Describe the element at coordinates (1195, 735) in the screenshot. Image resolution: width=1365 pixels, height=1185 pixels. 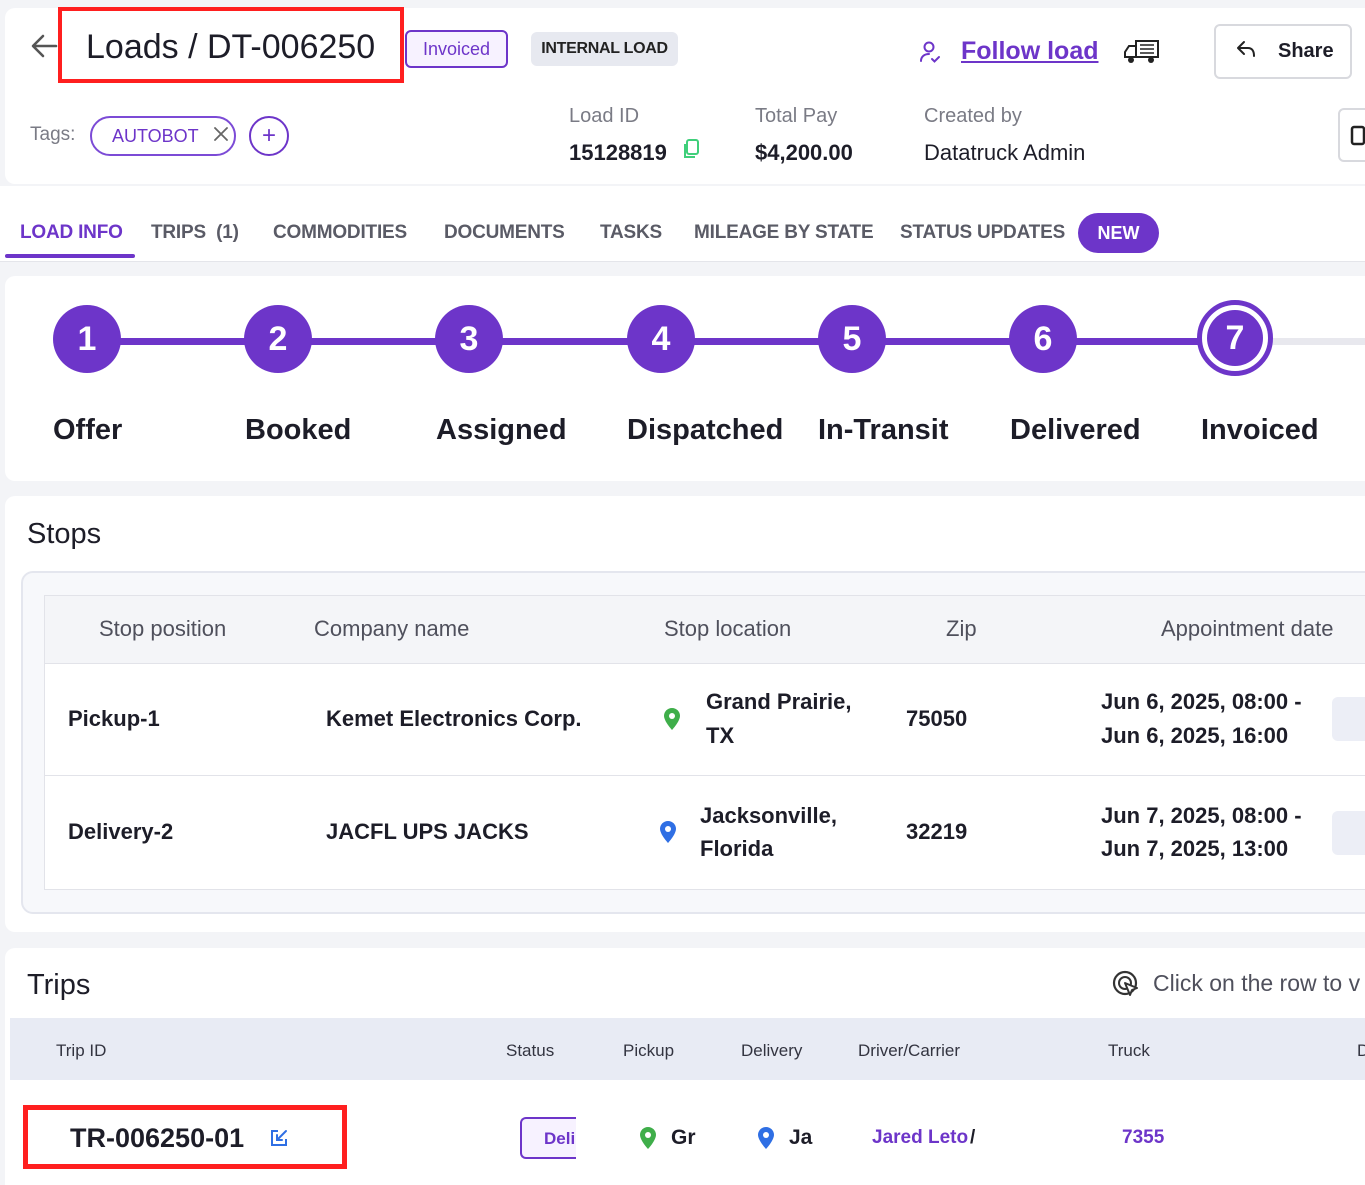
I see `stop-appointment-line2: Jun 6, 2025, 16:00` at that location.